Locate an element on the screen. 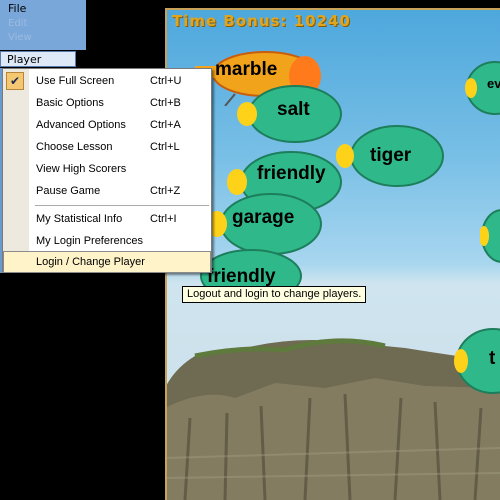 The width and height of the screenshot is (500, 500). menu-item-label: View High Scorers is located at coordinates (81, 169).